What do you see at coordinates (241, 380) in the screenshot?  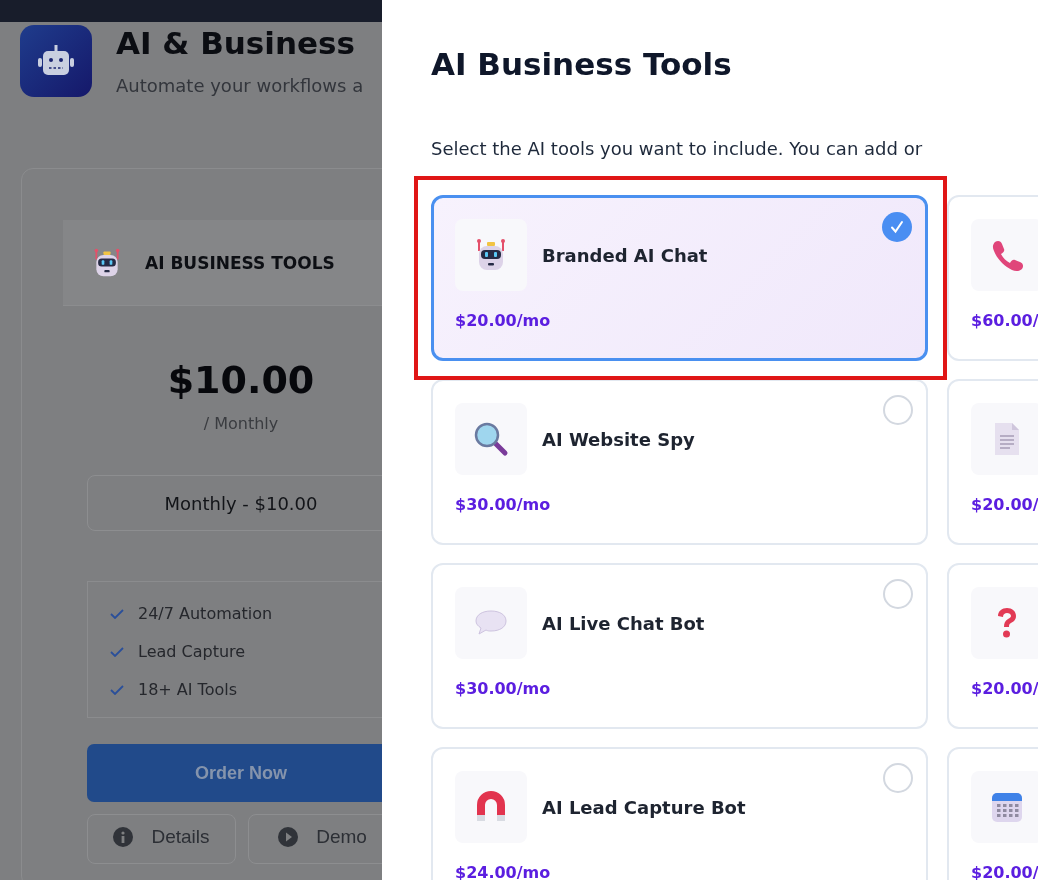 I see `plan-price: $10.00` at bounding box center [241, 380].